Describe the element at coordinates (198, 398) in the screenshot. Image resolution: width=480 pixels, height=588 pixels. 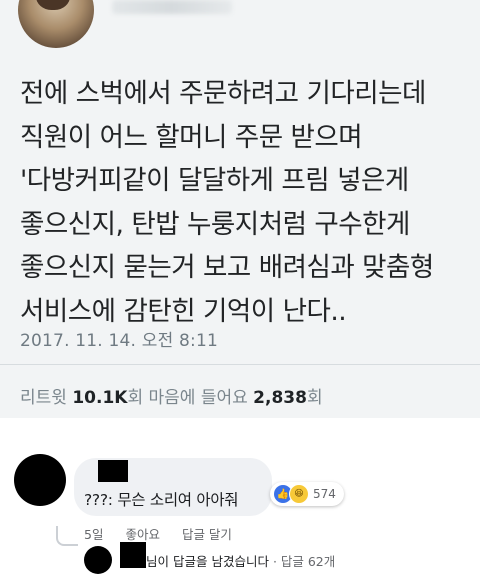
I see `likes-label: 마음에 들어요` at that location.